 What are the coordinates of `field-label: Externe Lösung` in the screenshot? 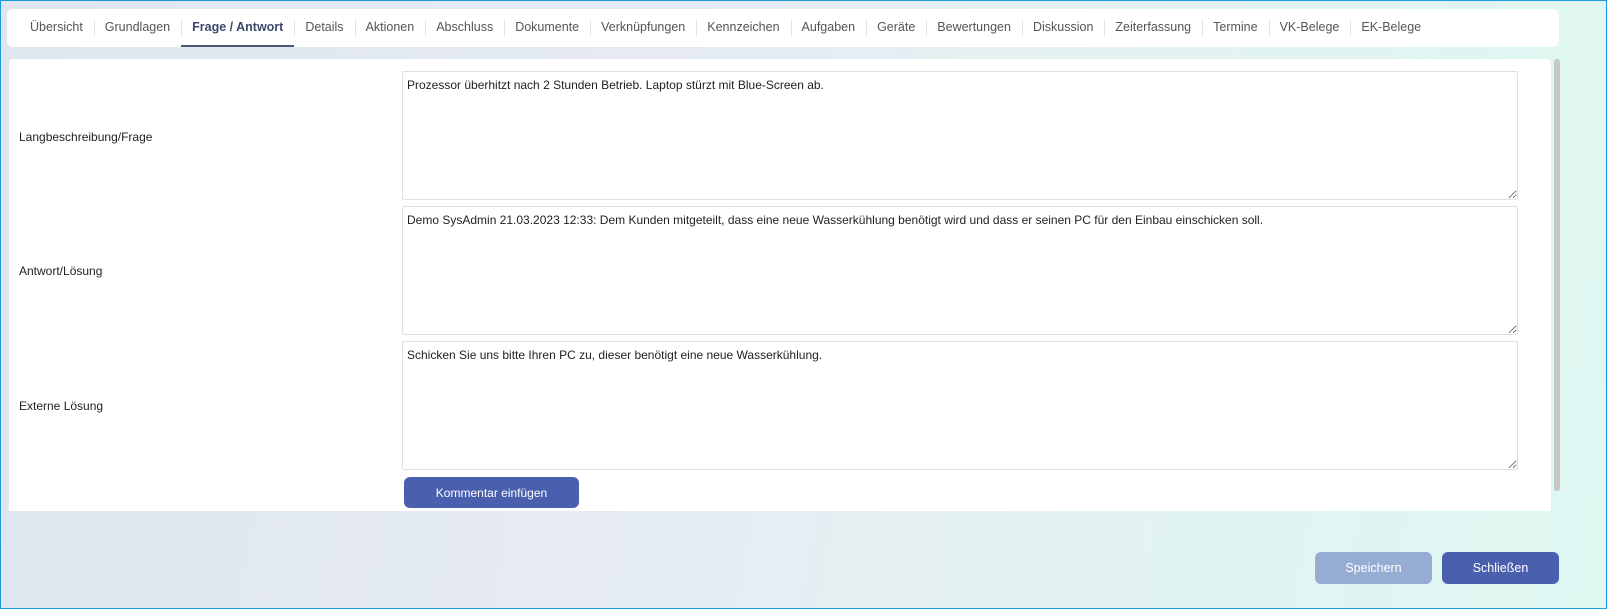 It's located at (61, 406).